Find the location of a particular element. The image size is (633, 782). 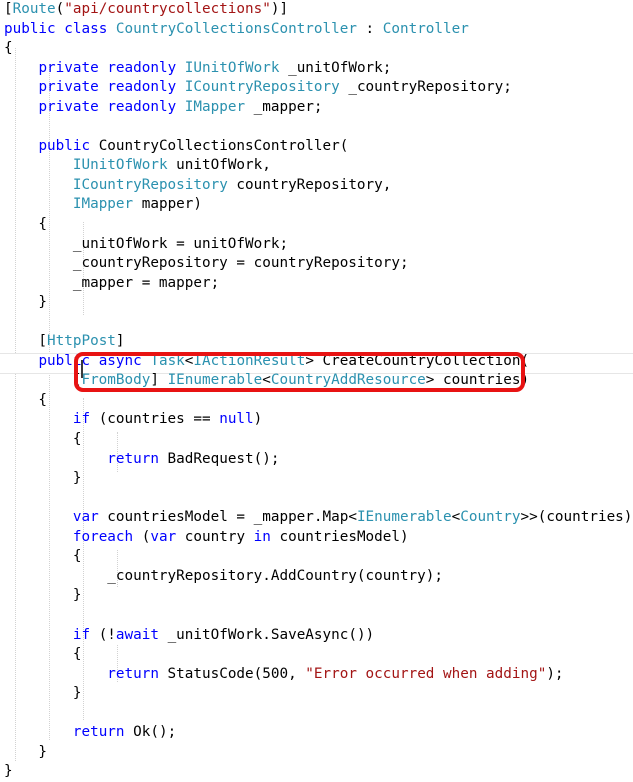

code-token-pl: _unitOfWork; is located at coordinates (335, 68).